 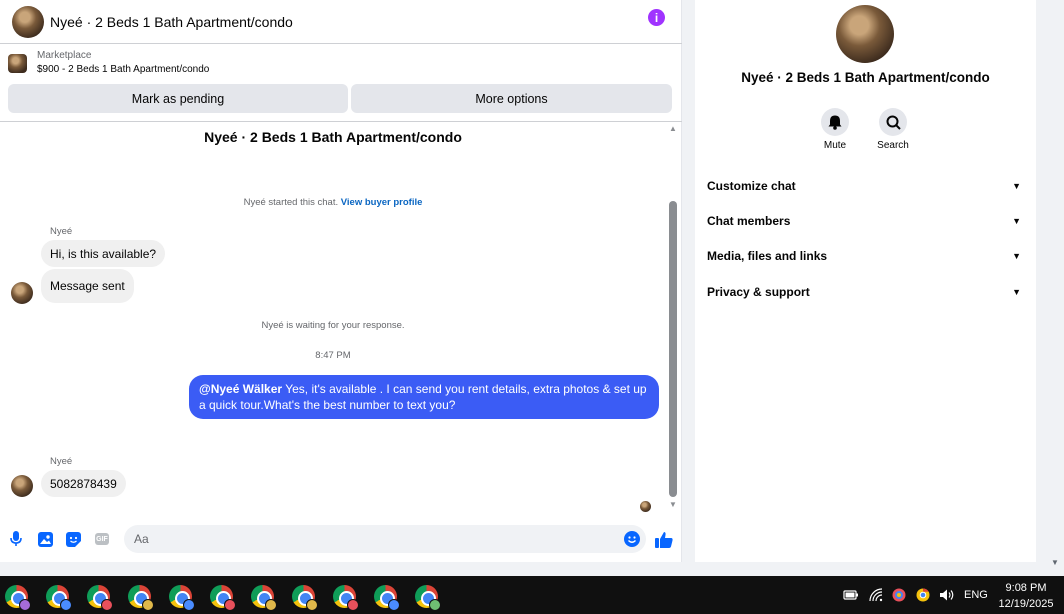 What do you see at coordinates (876, 595) in the screenshot?
I see `wifi-icon` at bounding box center [876, 595].